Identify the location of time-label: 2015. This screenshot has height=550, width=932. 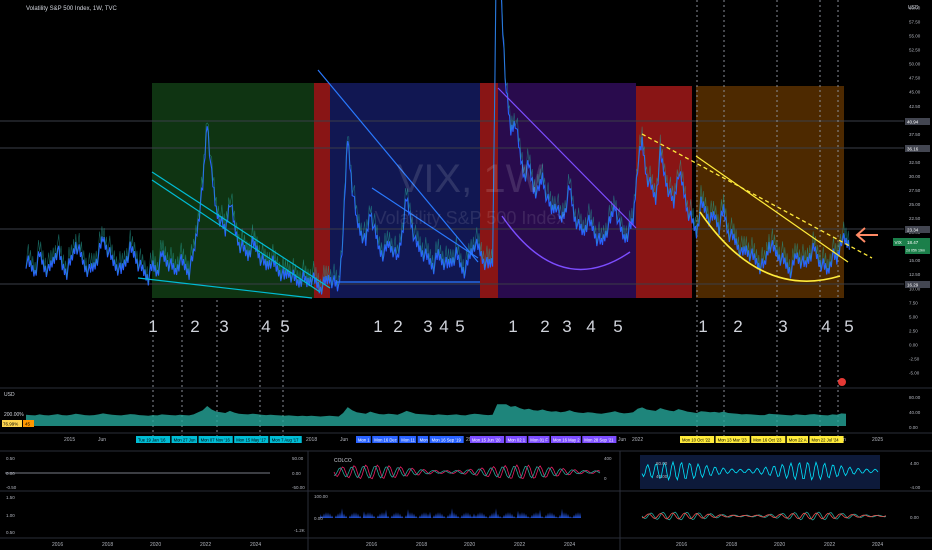
(69, 440).